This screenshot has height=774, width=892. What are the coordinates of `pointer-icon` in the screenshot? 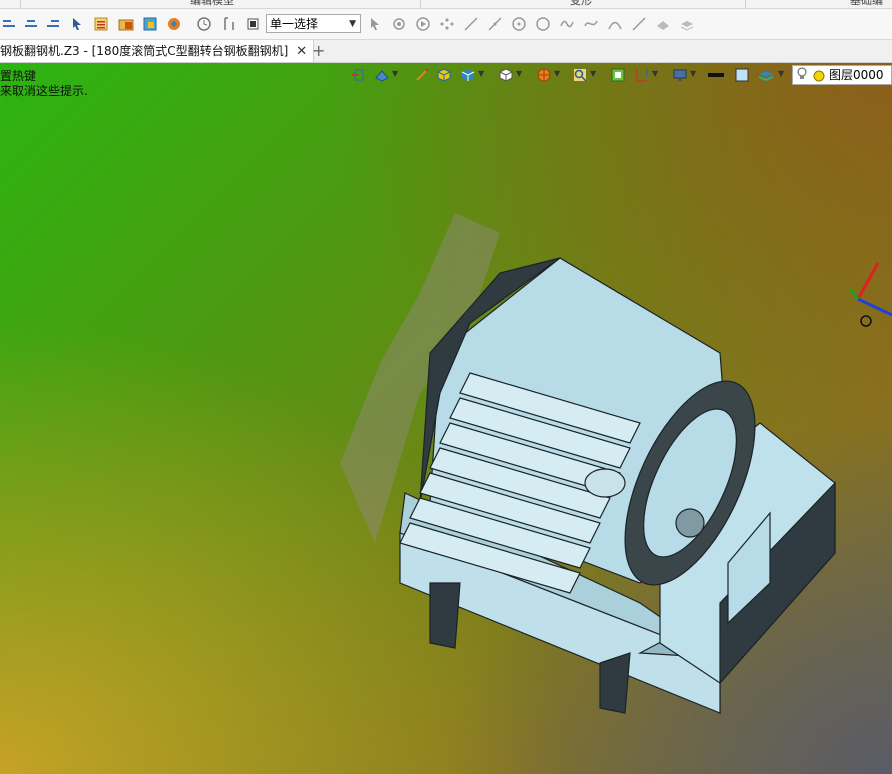 It's located at (77, 24).